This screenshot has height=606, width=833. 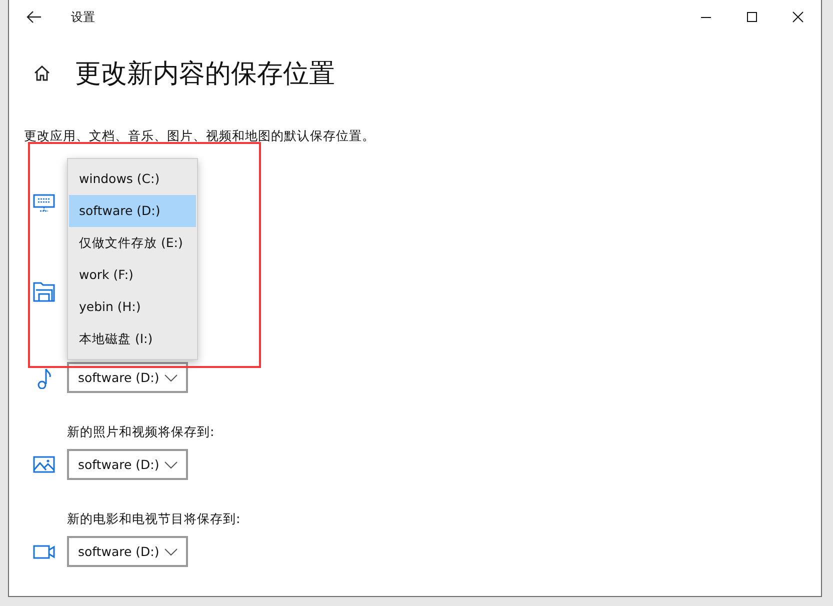 I want to click on back-icon, so click(x=34, y=17).